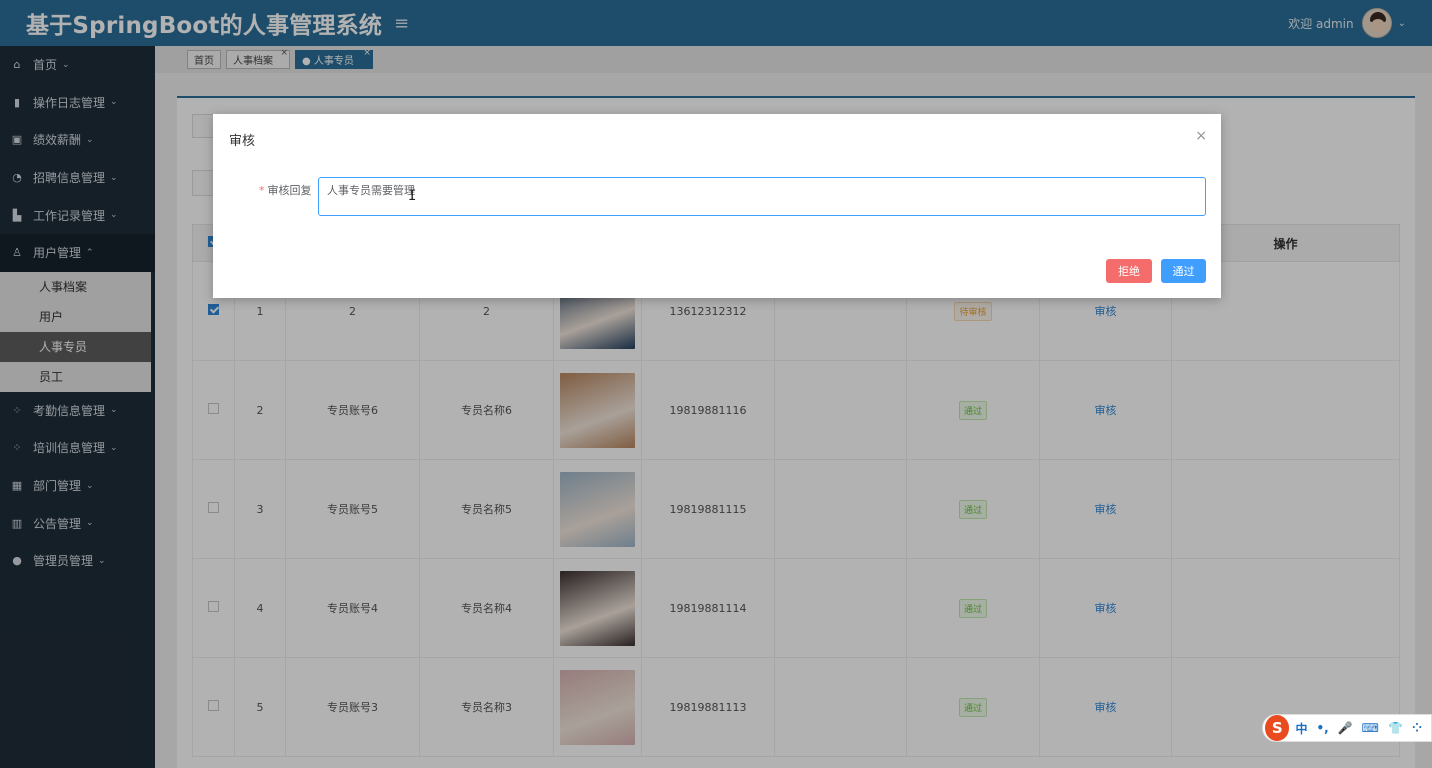 This screenshot has height=768, width=1432. Describe the element at coordinates (1395, 728) in the screenshot. I see `skin-icon: 👕` at that location.